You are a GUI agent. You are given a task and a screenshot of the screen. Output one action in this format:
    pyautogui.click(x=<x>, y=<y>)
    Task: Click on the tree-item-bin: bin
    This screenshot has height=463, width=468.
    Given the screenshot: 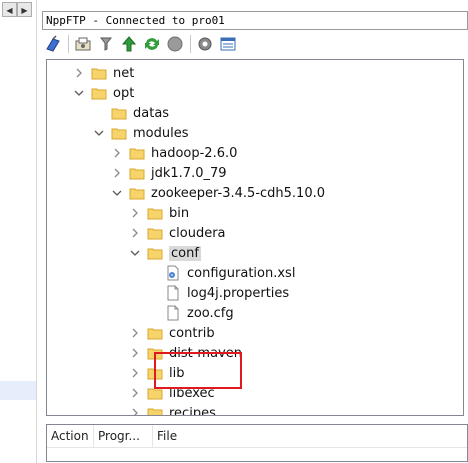 What is the action you would take?
    pyautogui.click(x=159, y=213)
    